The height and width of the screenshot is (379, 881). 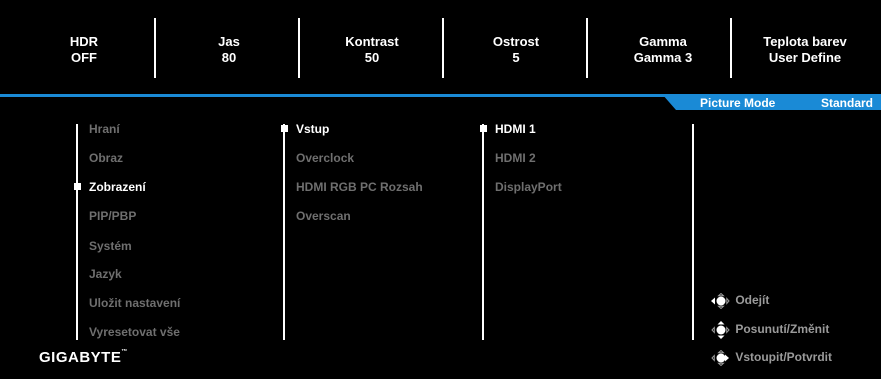 What do you see at coordinates (722, 330) in the screenshot?
I see `joystick-updown-icon` at bounding box center [722, 330].